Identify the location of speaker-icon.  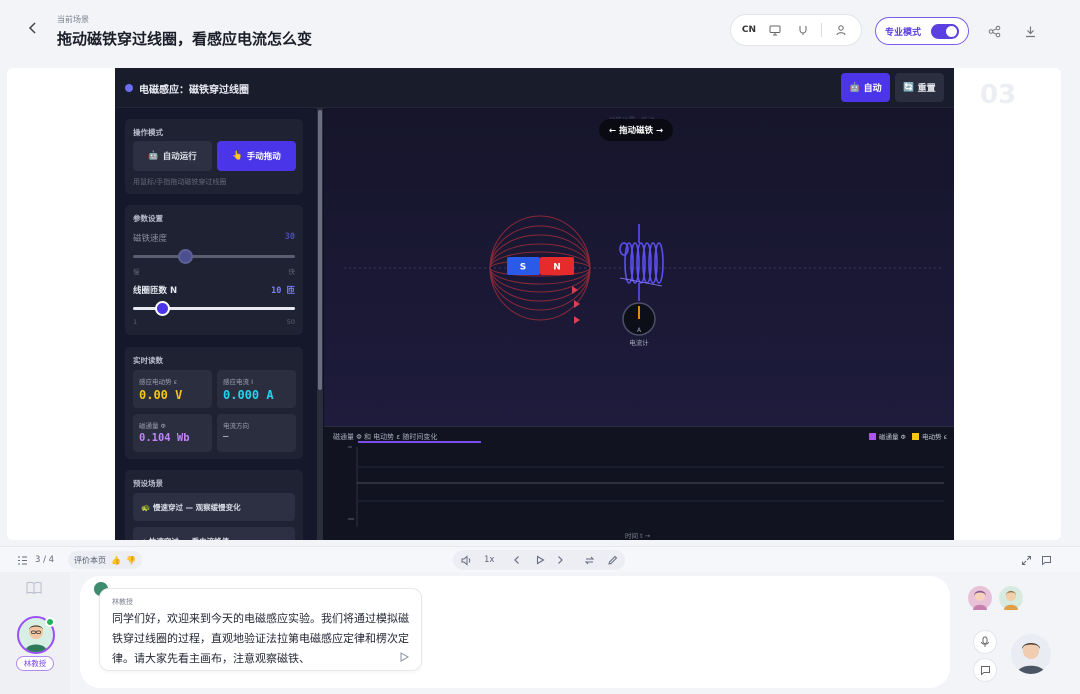
(405, 655).